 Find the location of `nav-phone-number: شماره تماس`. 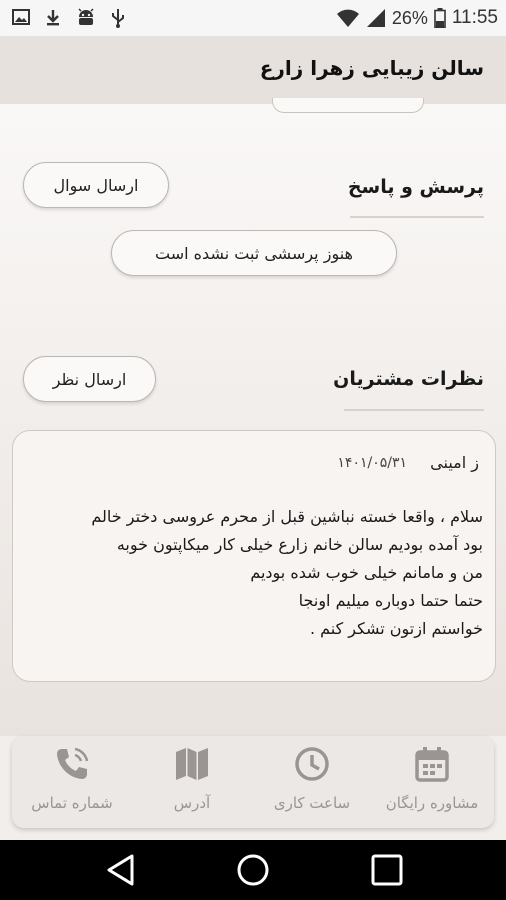

nav-phone-number: شماره تماس is located at coordinates (72, 782).